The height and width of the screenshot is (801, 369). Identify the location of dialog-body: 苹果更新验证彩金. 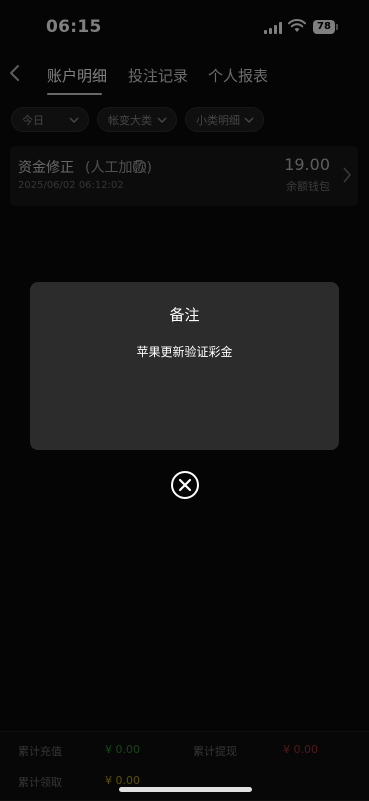
(184, 352).